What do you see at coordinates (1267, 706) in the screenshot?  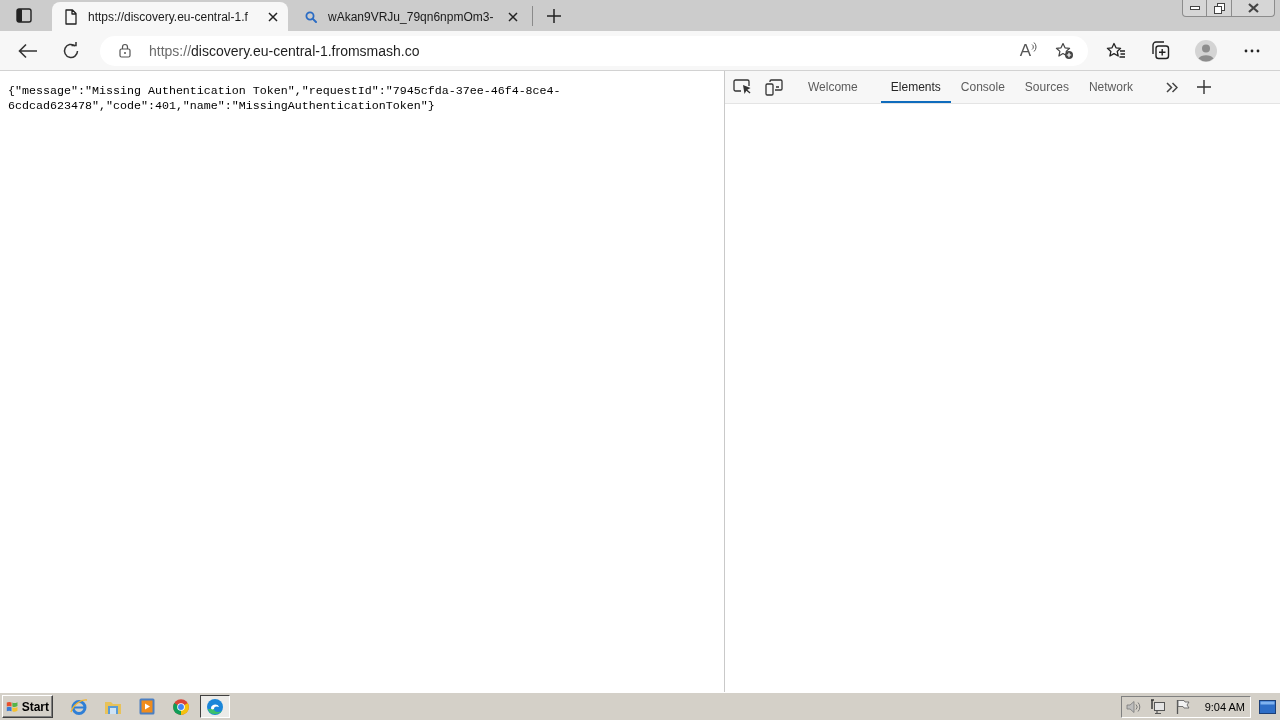 I see `desktop-icon` at bounding box center [1267, 706].